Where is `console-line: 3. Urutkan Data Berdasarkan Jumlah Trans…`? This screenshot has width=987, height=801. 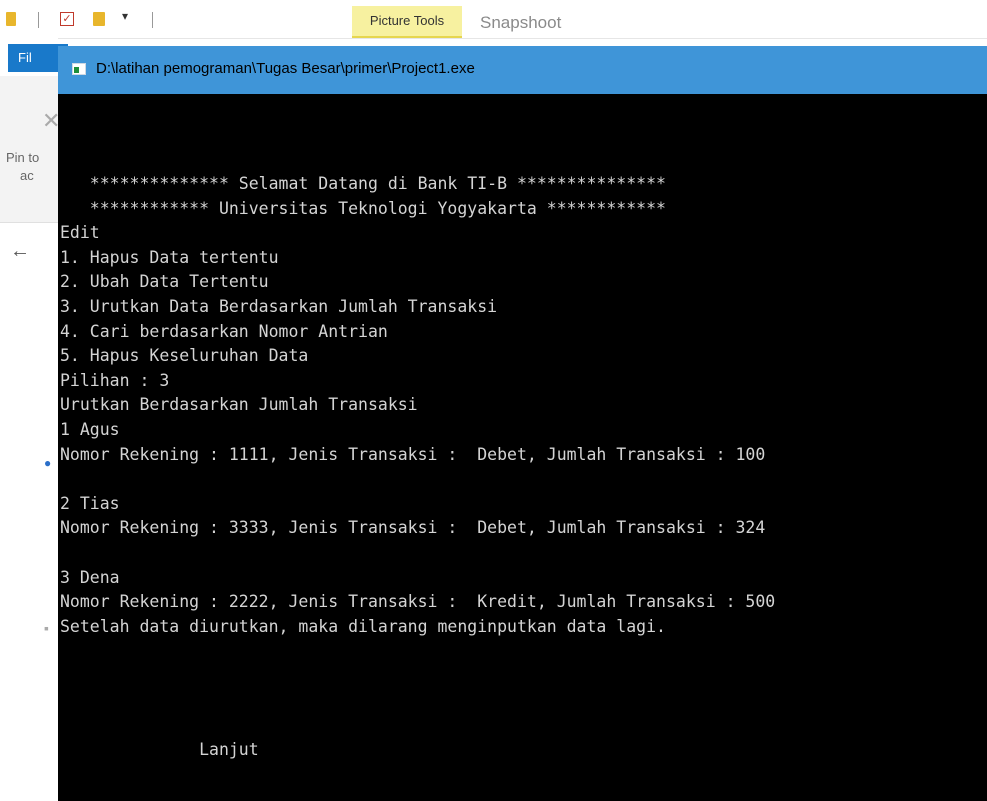 console-line: 3. Urutkan Data Berdasarkan Jumlah Trans… is located at coordinates (279, 306).